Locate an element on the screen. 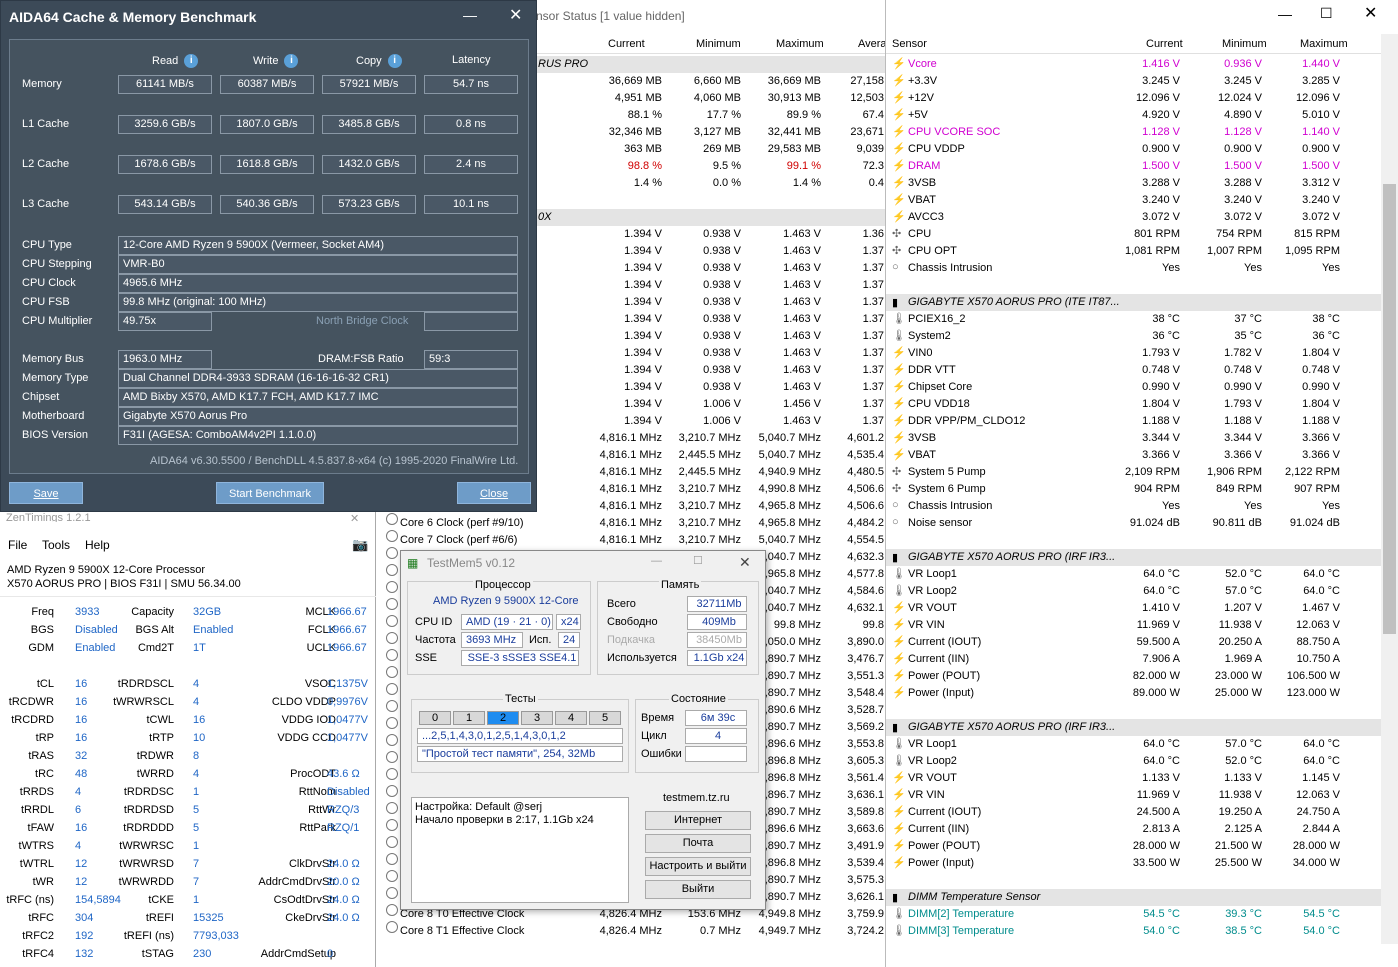 This screenshot has width=1398, height=967. sensor-row: ⚡ DRAM 1.500 V 1.500 V 1.500 V is located at coordinates (1133, 166).